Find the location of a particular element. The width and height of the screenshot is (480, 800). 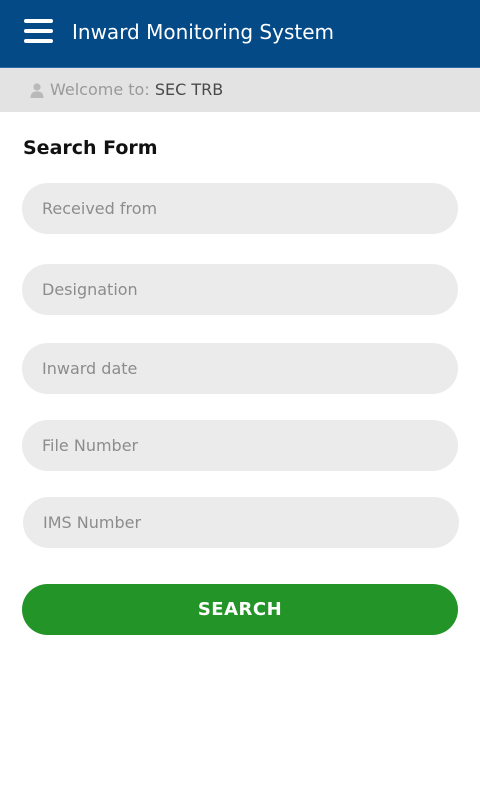

app-title: Inward Monitoring System is located at coordinates (203, 32).